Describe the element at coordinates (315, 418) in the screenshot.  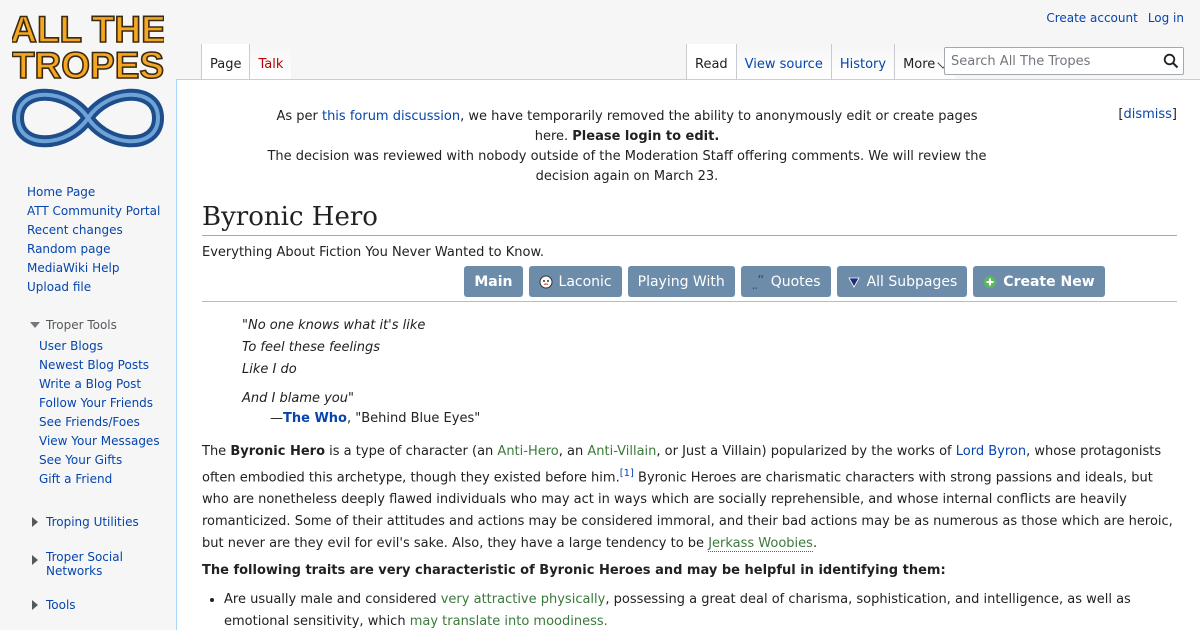
I see `the-who-link: The Who` at that location.